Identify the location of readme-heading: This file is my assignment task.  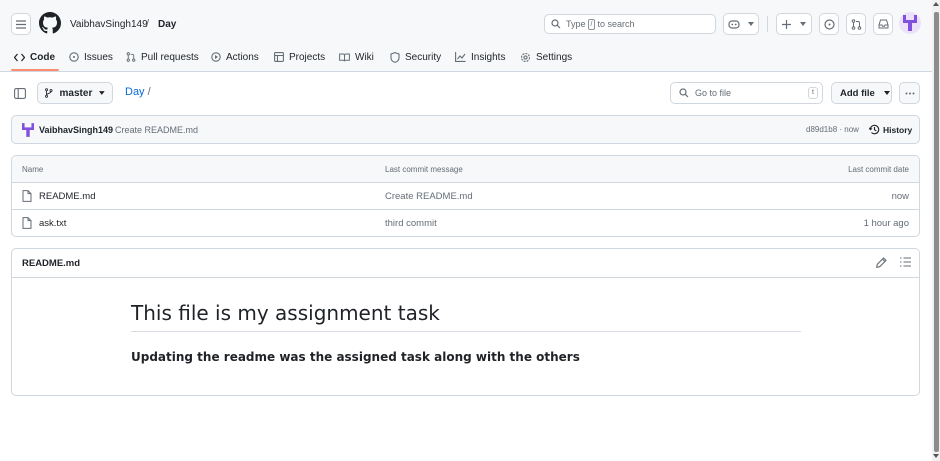
(466, 316).